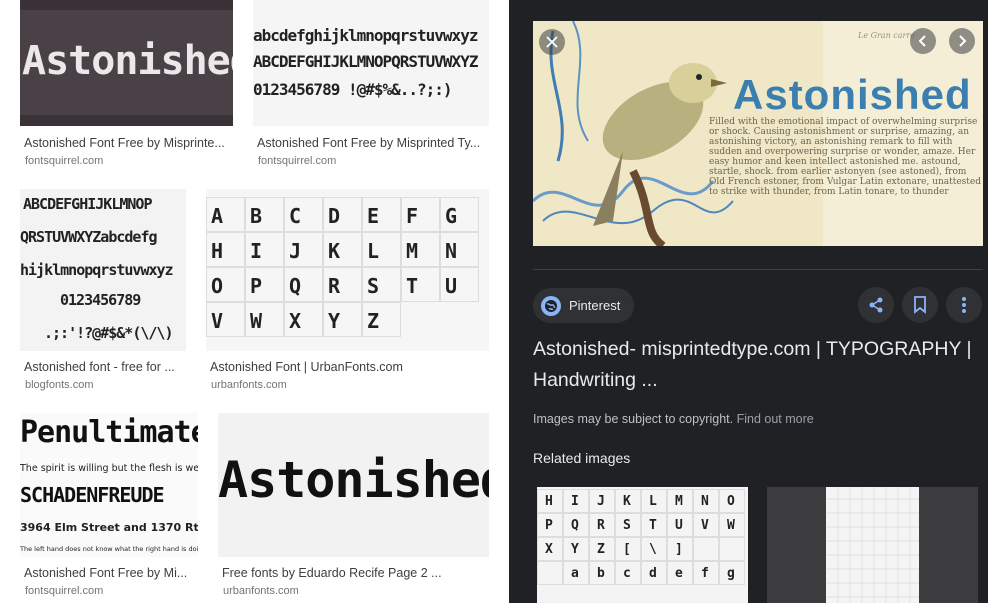 The image size is (988, 603). I want to click on related-letter: H, so click(550, 501).